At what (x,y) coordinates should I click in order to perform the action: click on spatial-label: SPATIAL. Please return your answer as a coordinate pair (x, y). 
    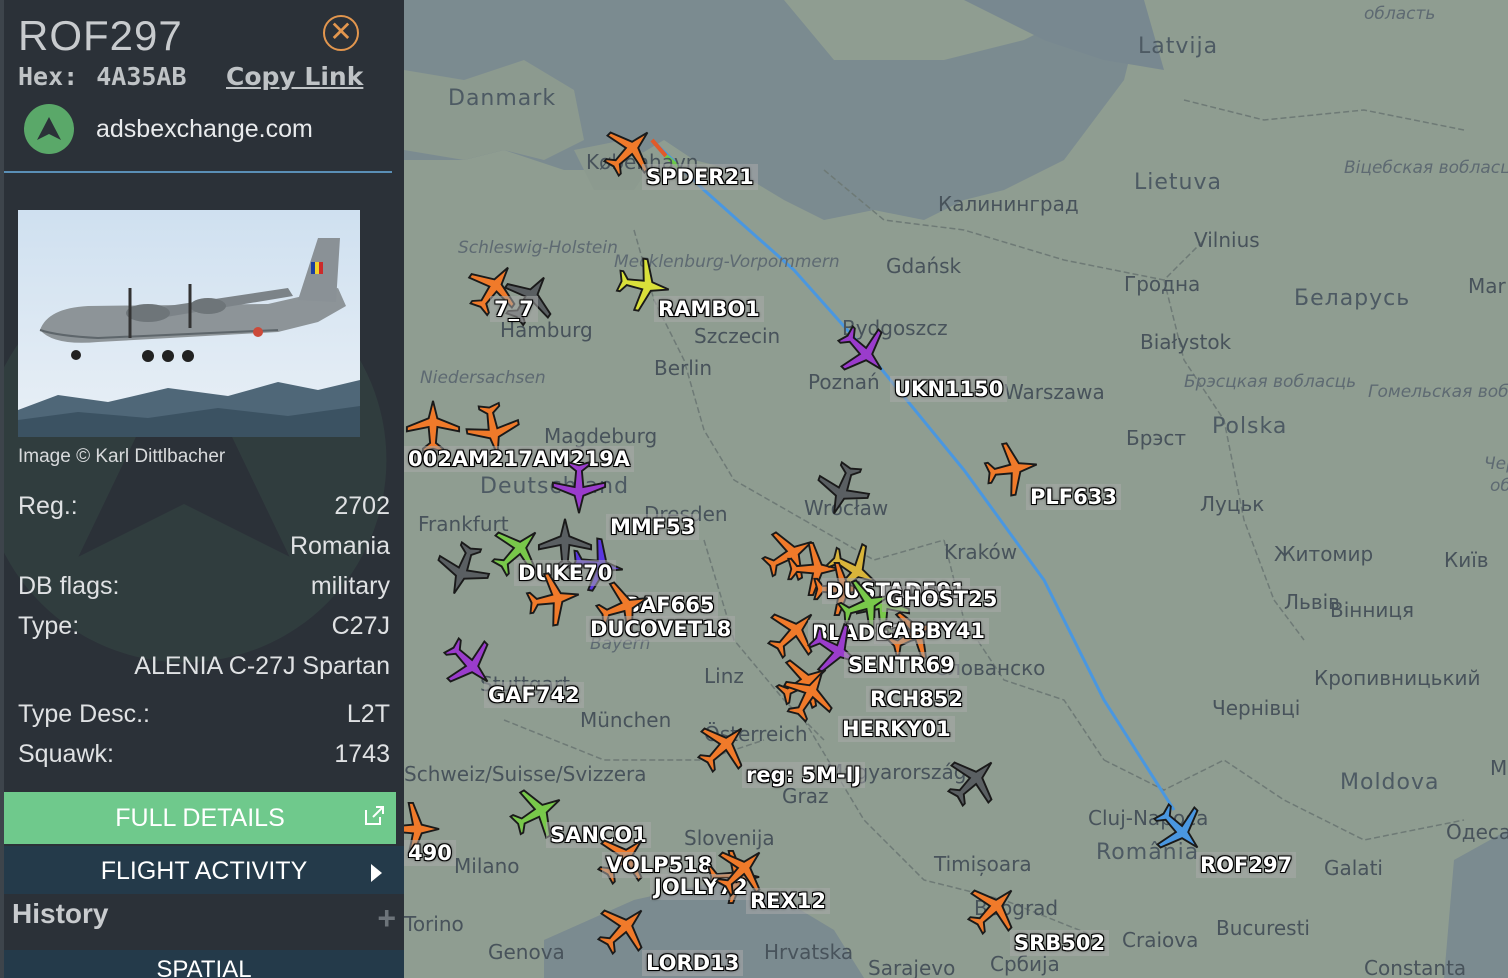
    Looking at the image, I should click on (204, 967).